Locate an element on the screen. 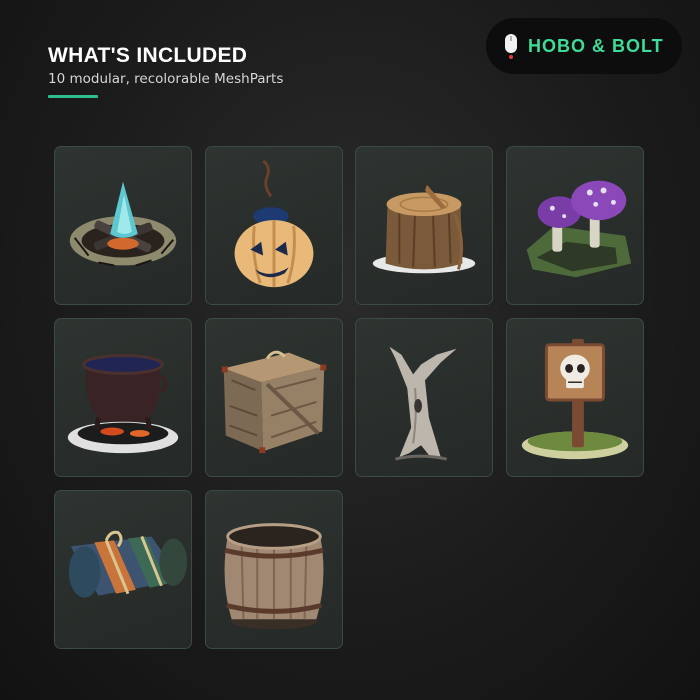 The image size is (700, 700). wooden-crate-icon is located at coordinates (274, 402).